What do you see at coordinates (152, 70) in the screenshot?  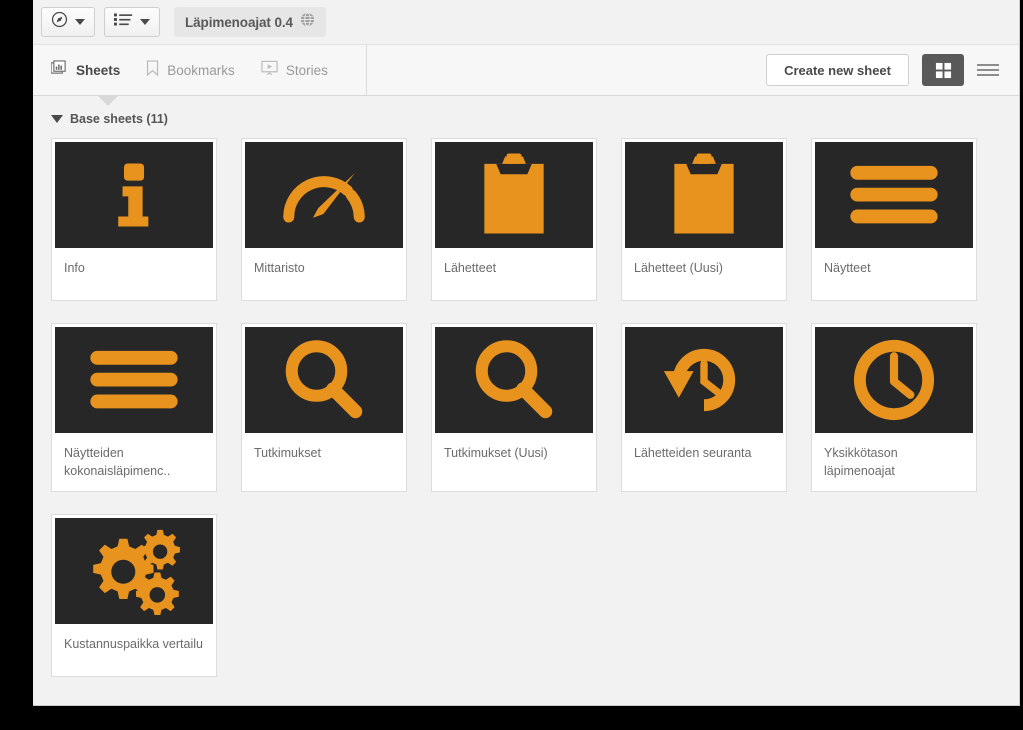 I see `bookmark-icon` at bounding box center [152, 70].